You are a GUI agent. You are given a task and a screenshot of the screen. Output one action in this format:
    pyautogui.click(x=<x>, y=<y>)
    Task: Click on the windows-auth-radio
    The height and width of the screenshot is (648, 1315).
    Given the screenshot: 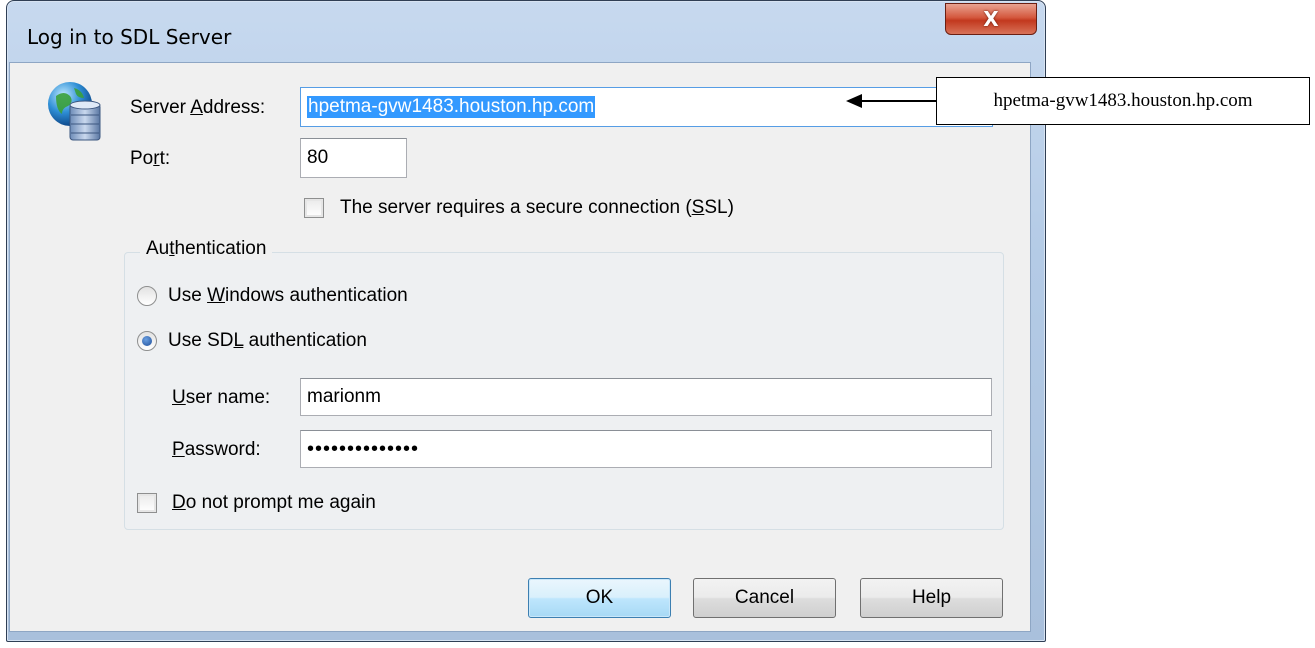 What is the action you would take?
    pyautogui.click(x=147, y=296)
    